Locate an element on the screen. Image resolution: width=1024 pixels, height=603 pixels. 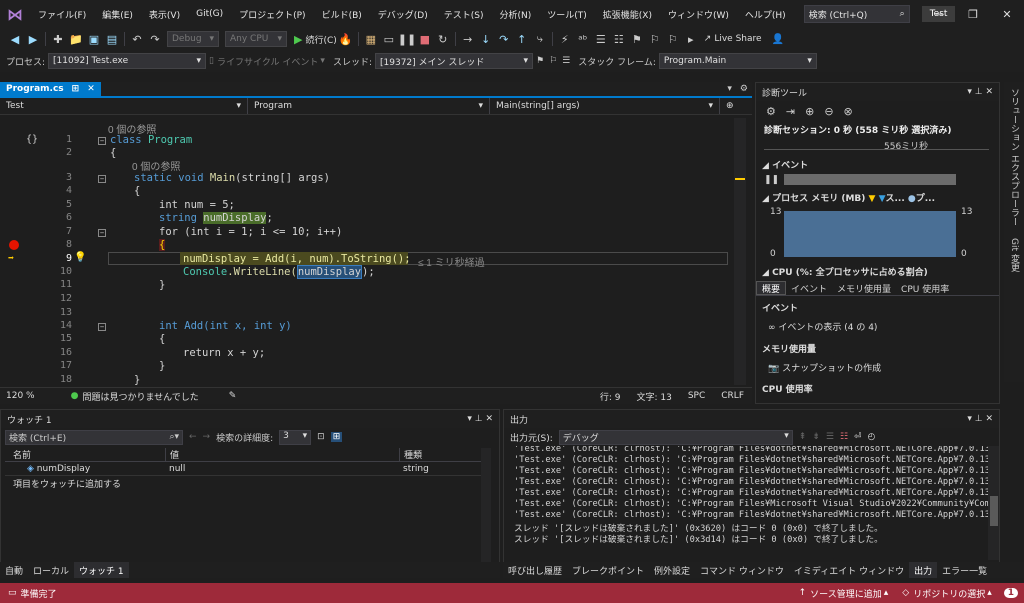
hex-toggle-icon: ⊞ is located at coordinates (336, 437).